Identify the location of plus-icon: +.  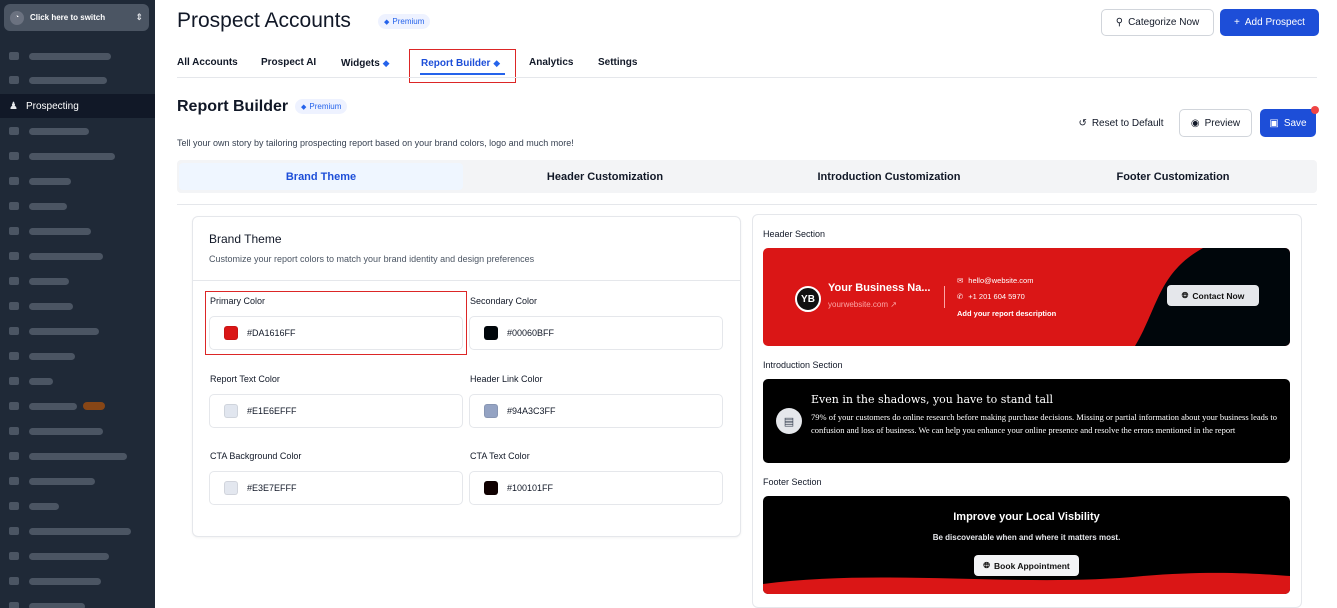
(1237, 22).